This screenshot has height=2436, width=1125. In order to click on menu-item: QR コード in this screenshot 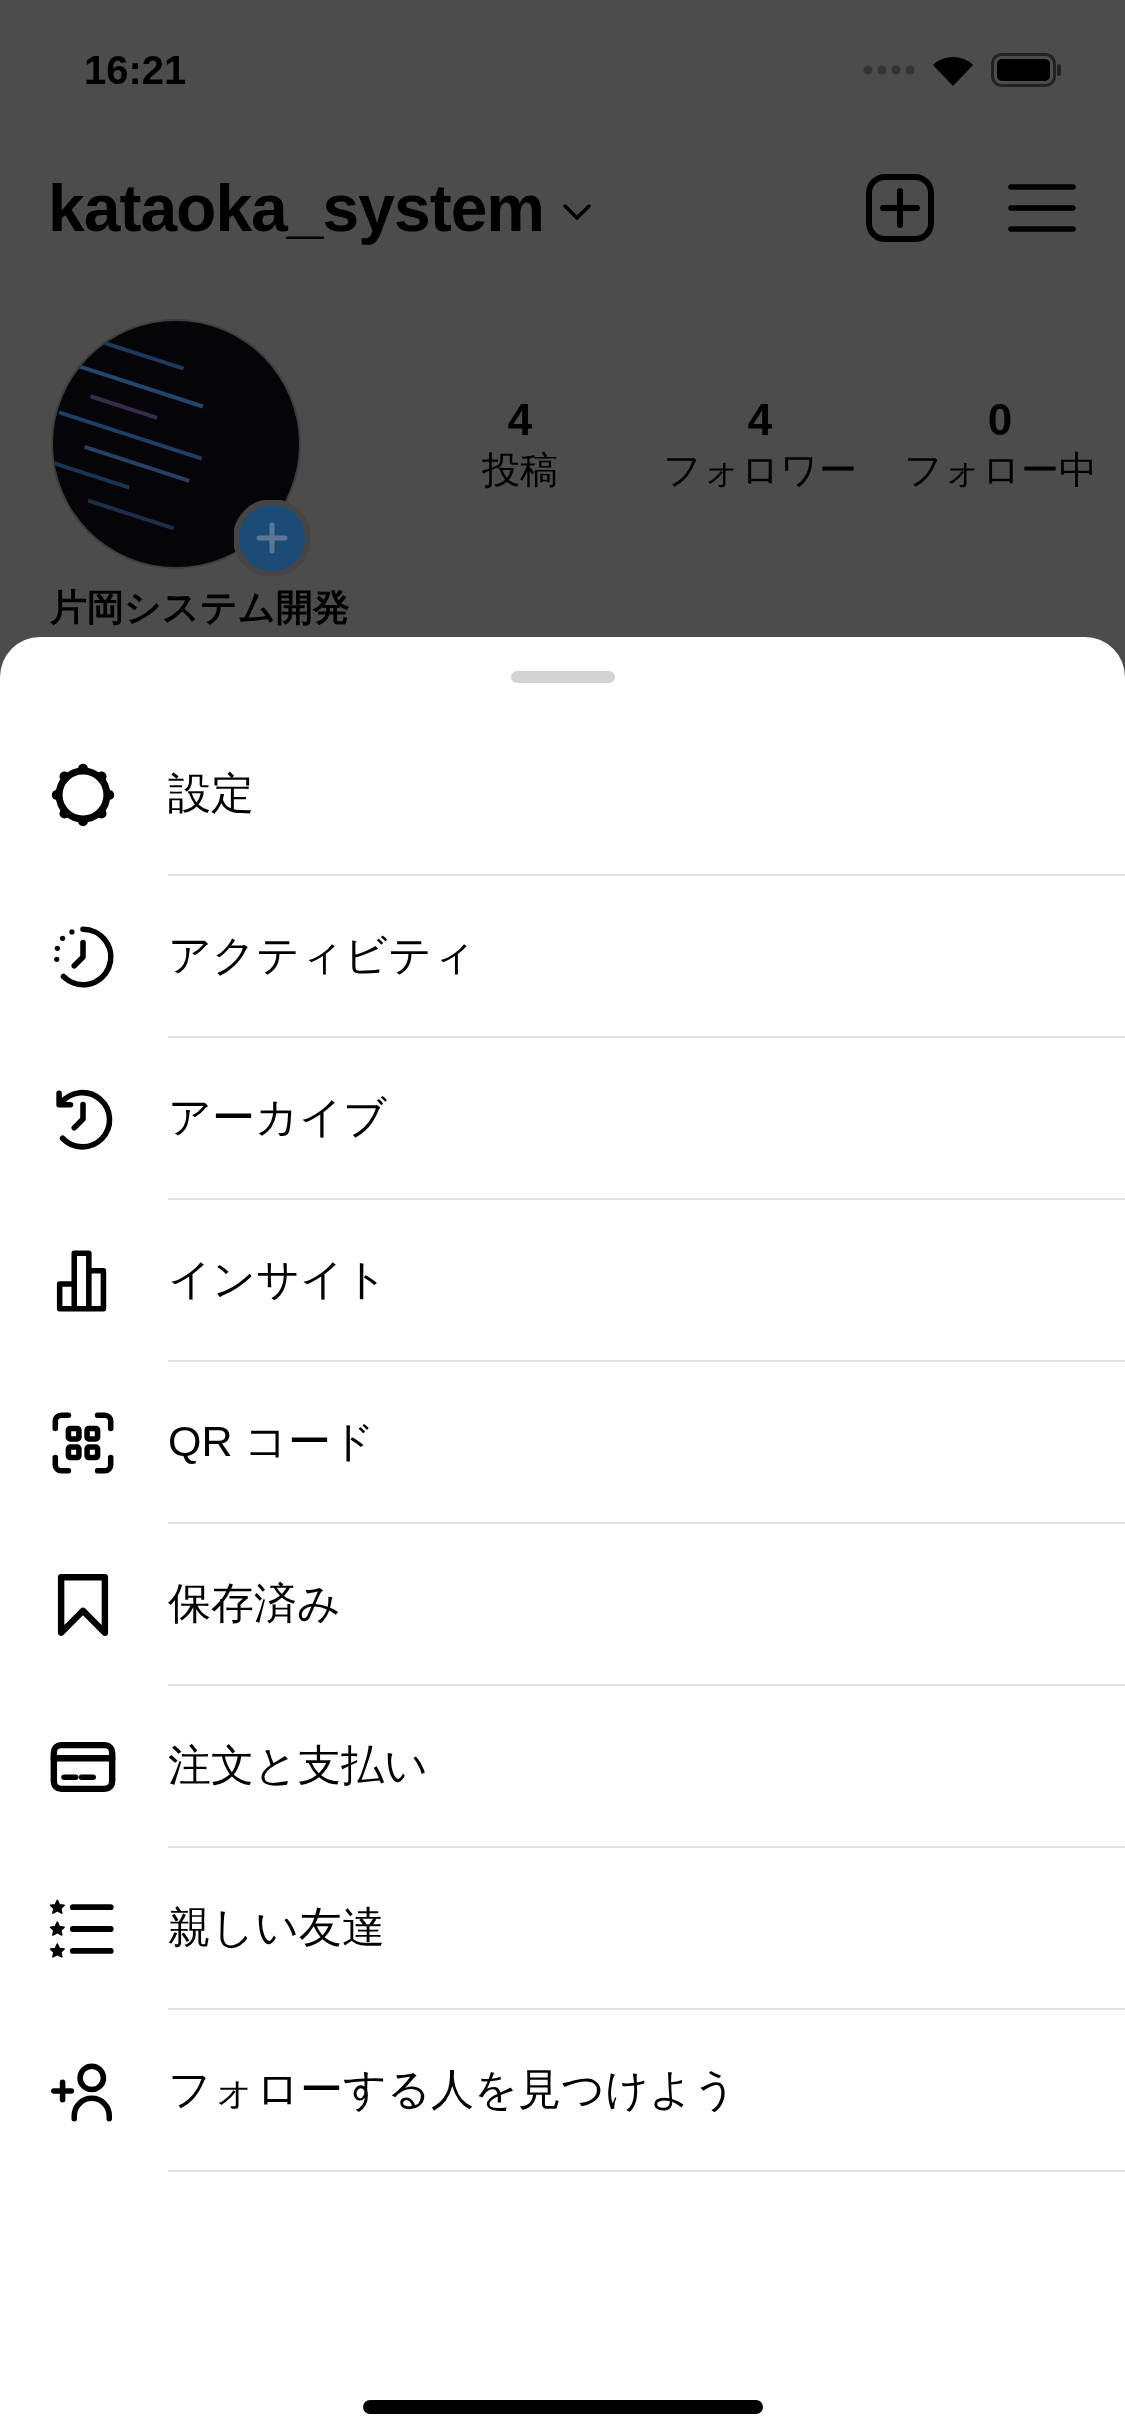, I will do `click(272, 1442)`.